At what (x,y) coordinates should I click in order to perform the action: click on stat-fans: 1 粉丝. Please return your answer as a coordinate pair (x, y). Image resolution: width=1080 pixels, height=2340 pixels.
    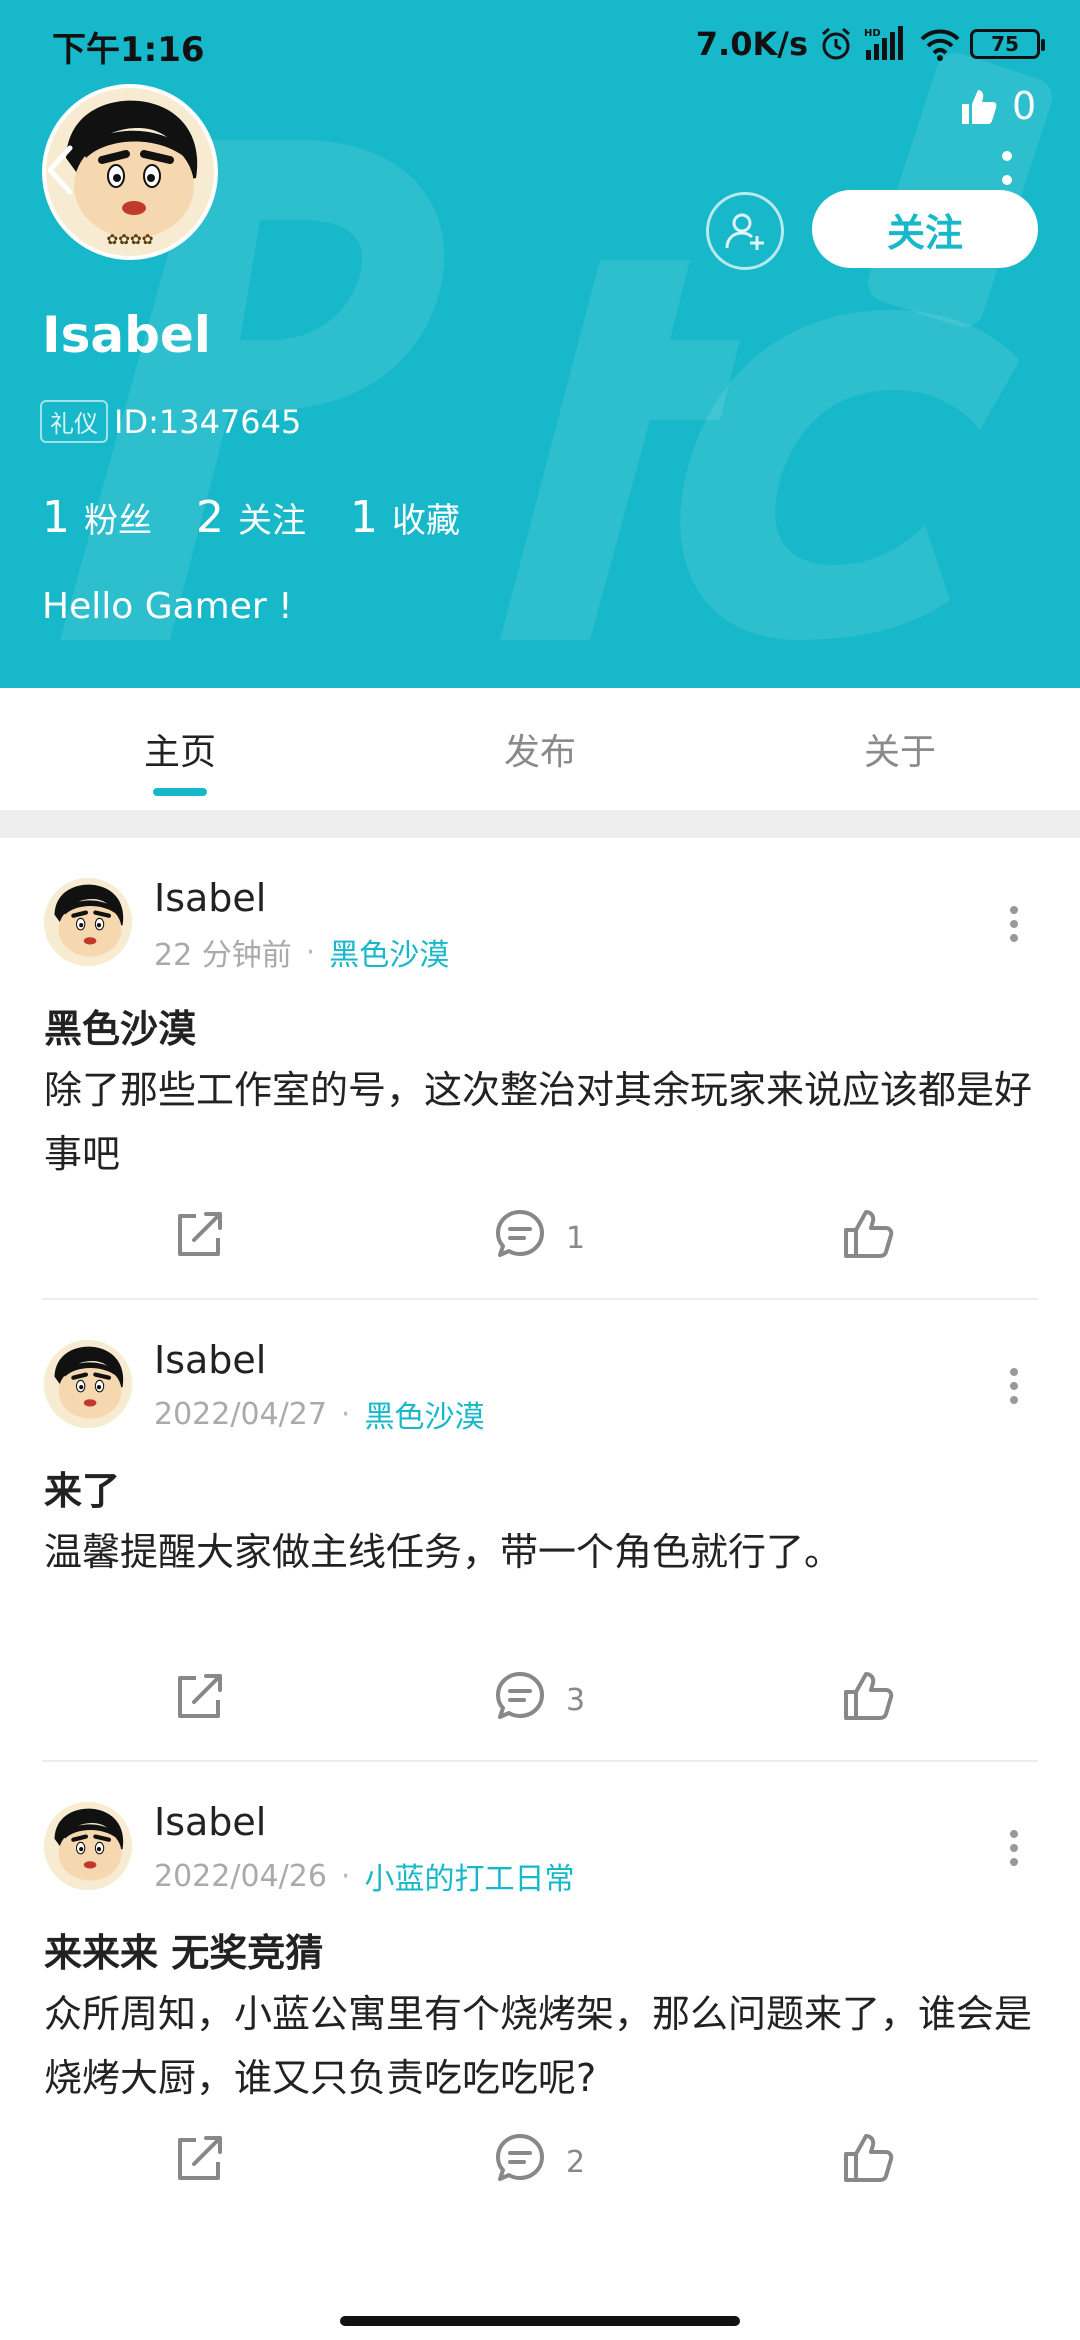
    Looking at the image, I should click on (97, 517).